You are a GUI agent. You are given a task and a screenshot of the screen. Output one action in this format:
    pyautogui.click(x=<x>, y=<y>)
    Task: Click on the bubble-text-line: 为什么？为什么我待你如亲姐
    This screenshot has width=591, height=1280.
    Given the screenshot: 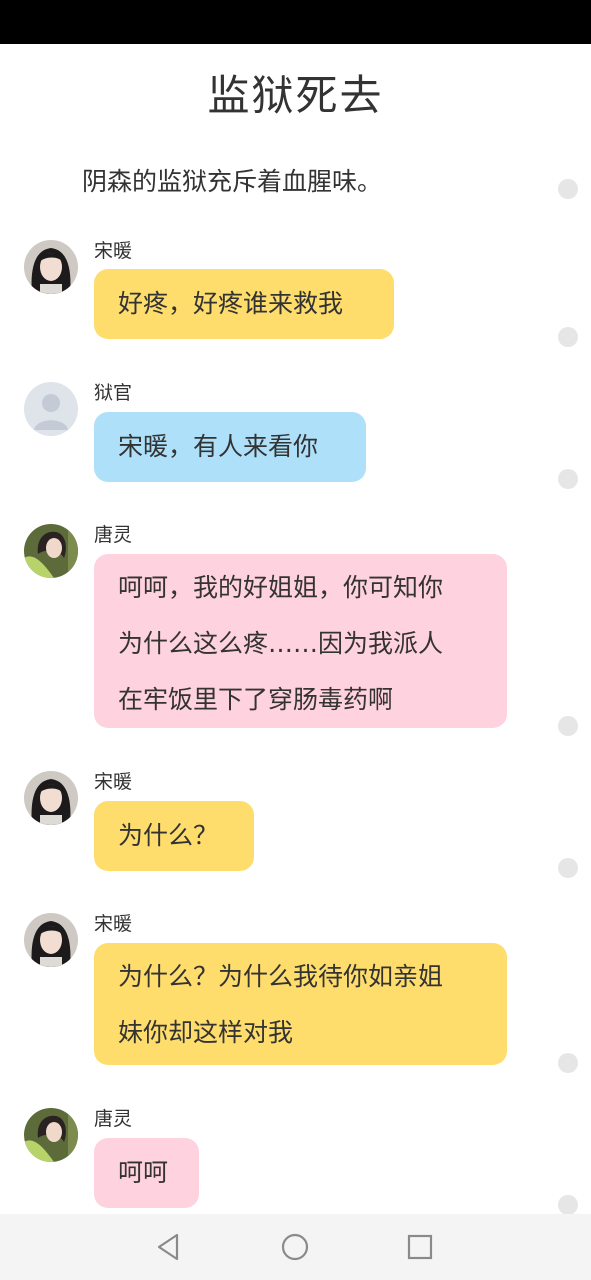 What is the action you would take?
    pyautogui.click(x=281, y=976)
    